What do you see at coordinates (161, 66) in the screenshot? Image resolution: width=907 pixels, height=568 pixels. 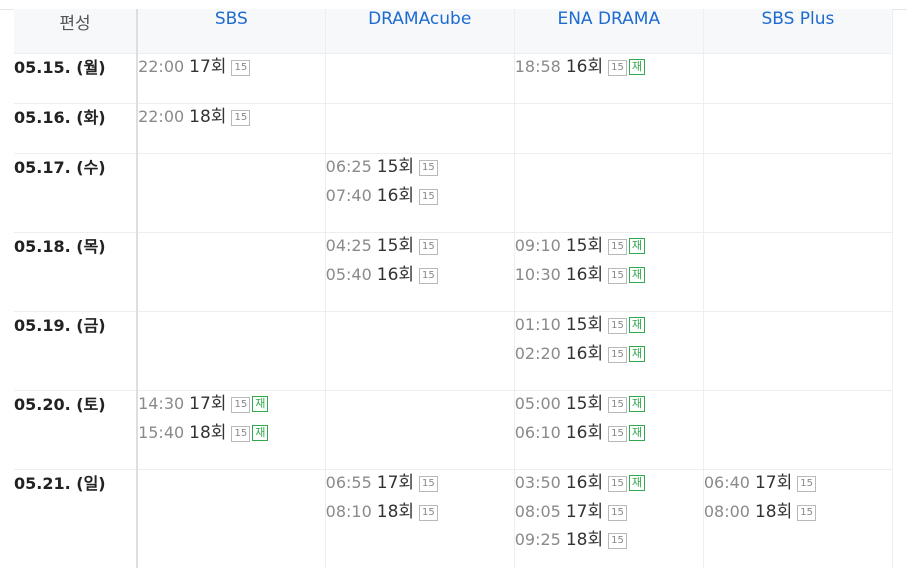 I see `airing-time: 22:00` at bounding box center [161, 66].